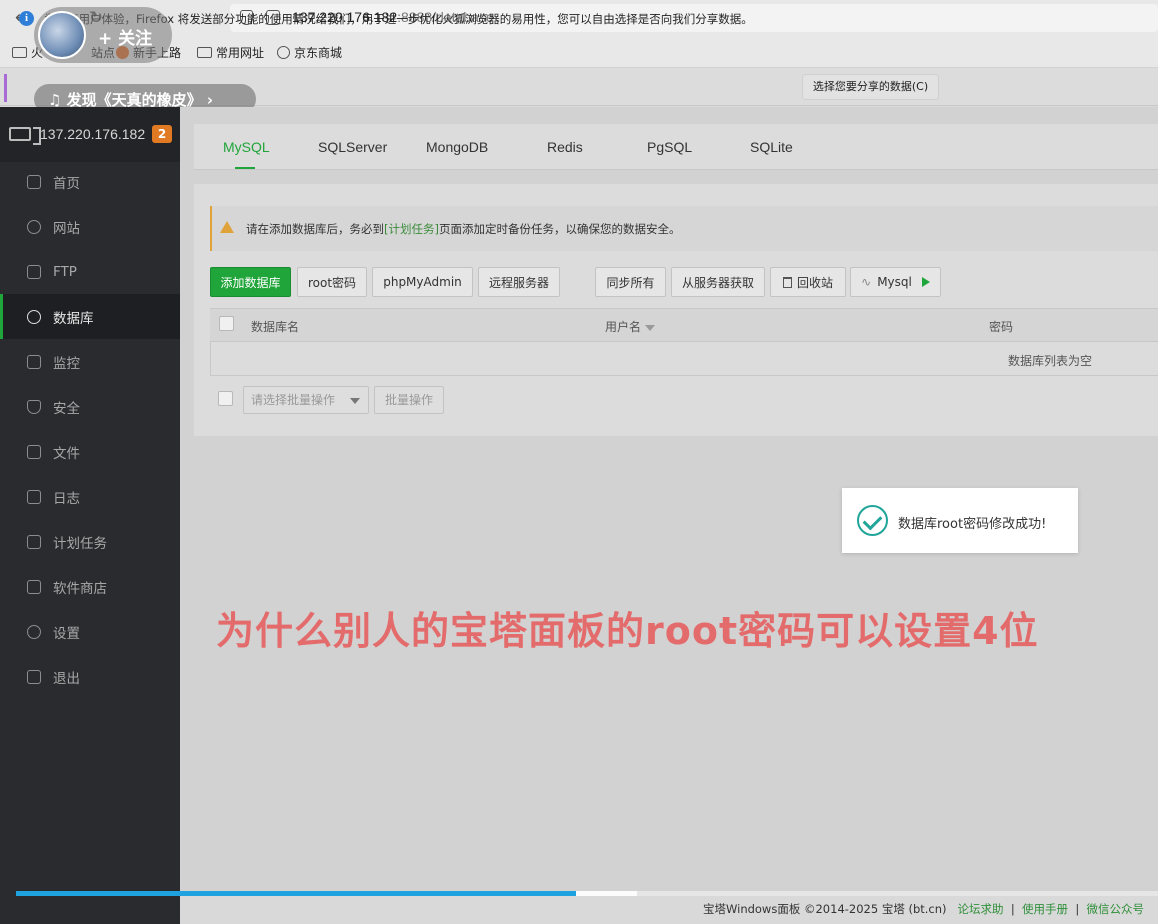 The height and width of the screenshot is (924, 1158). I want to click on sidebar-item-home: 首页, so click(90, 181).